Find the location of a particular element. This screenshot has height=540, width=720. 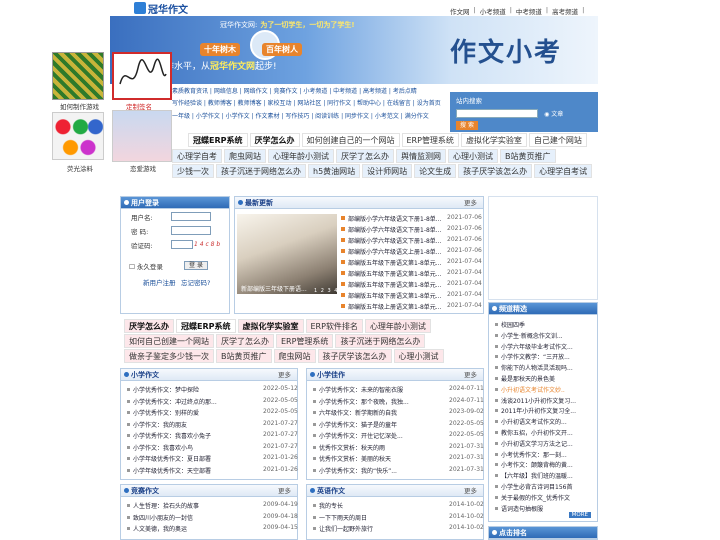

list-item-title: 语词造句抽根服 is located at coordinates (522, 508).